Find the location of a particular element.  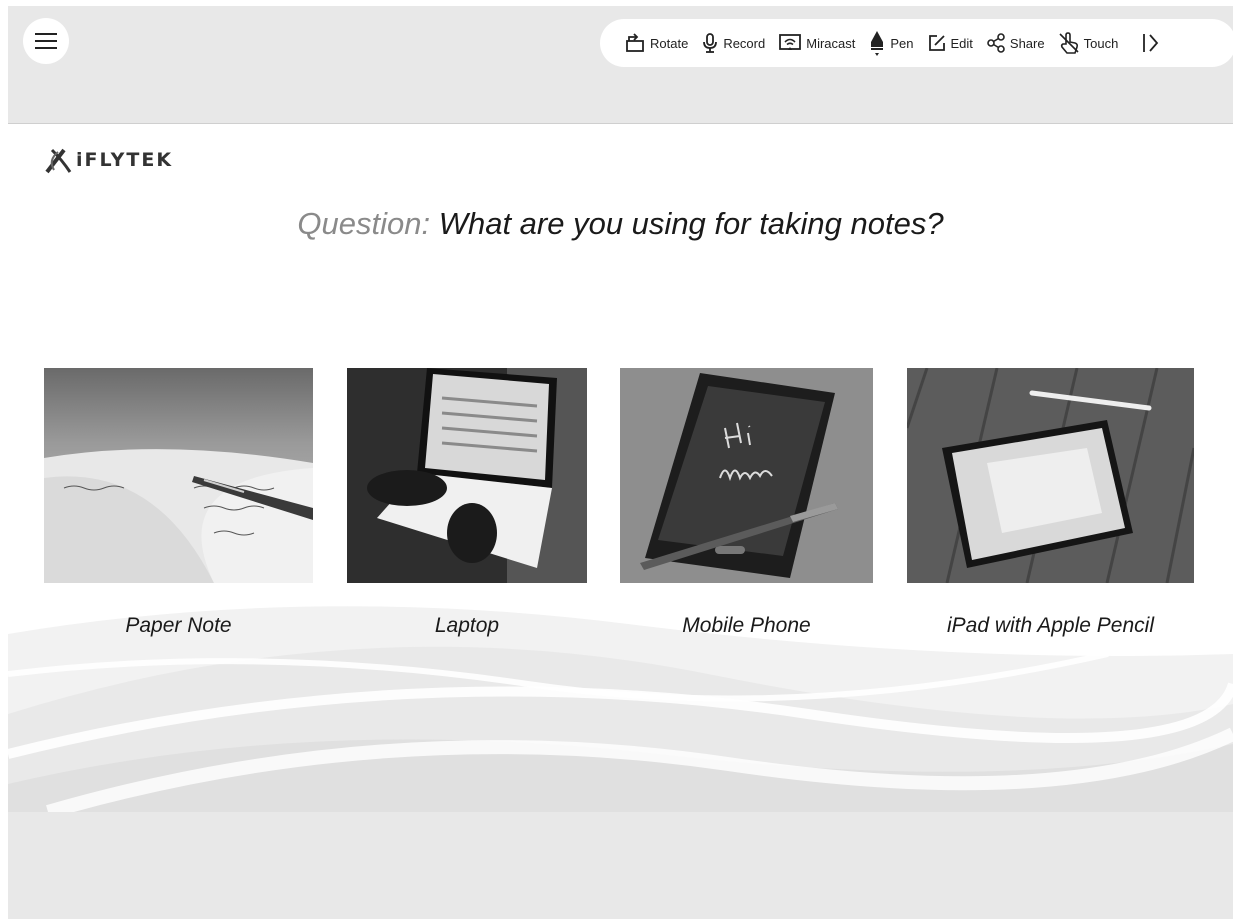

touch-button: Touch is located at coordinates (1088, 43).